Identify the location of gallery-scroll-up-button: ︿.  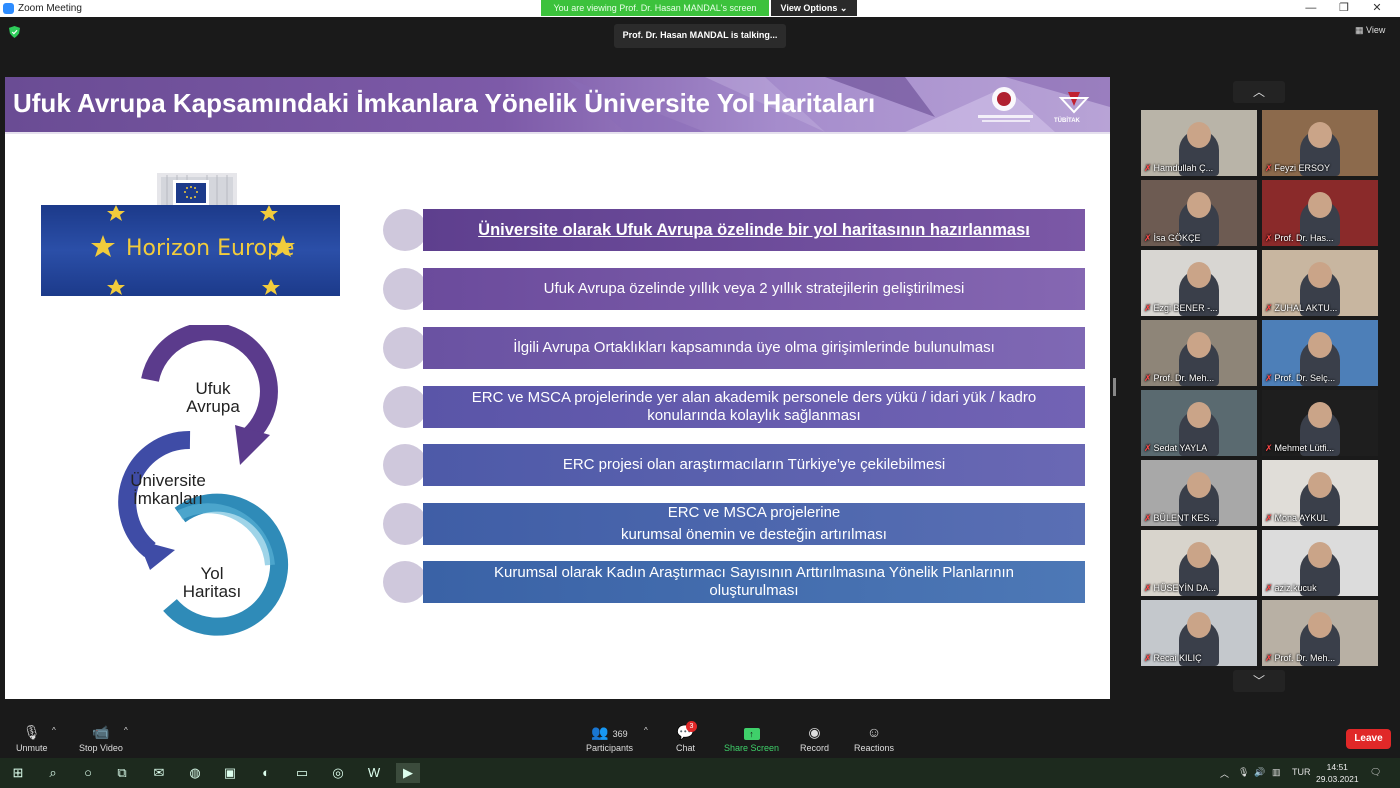
(1259, 92).